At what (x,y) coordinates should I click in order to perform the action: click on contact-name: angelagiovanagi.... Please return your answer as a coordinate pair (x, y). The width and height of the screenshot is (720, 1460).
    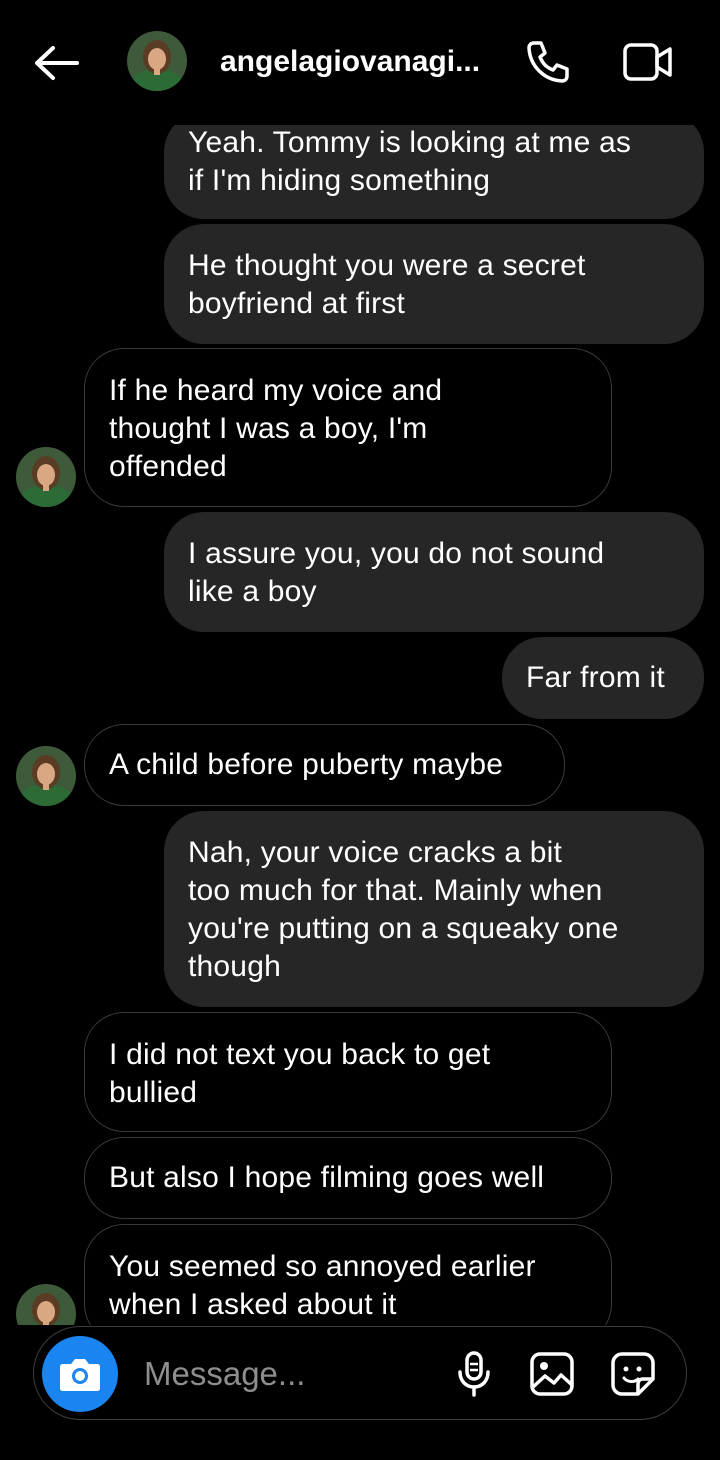
    Looking at the image, I should click on (360, 62).